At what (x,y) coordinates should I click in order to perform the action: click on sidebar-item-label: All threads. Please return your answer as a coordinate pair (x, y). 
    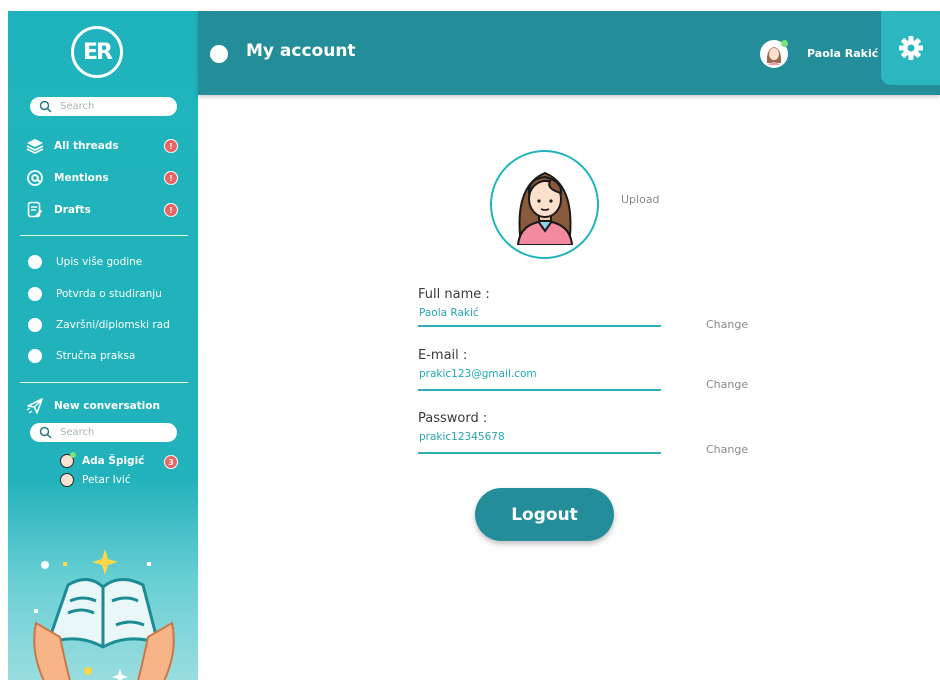
    Looking at the image, I should click on (86, 146).